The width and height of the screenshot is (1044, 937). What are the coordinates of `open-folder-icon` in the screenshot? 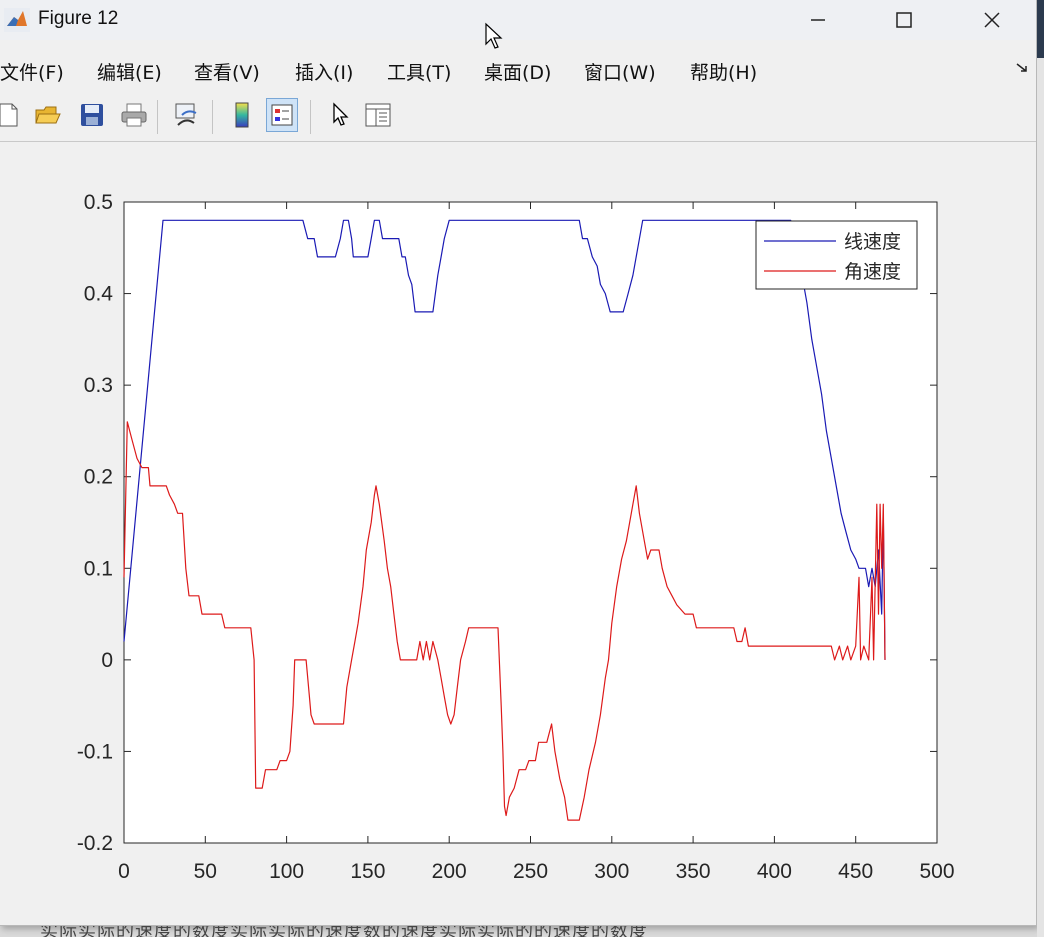 It's located at (48, 115).